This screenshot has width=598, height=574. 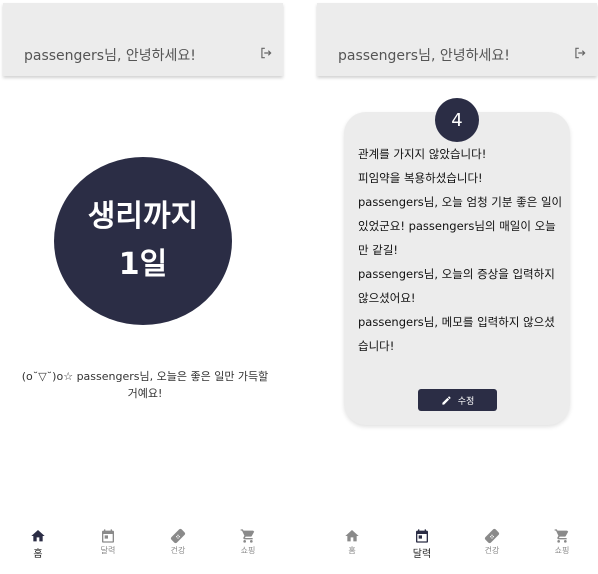 I want to click on status-line: 피임약을 복용하셨습니다!, so click(x=420, y=178).